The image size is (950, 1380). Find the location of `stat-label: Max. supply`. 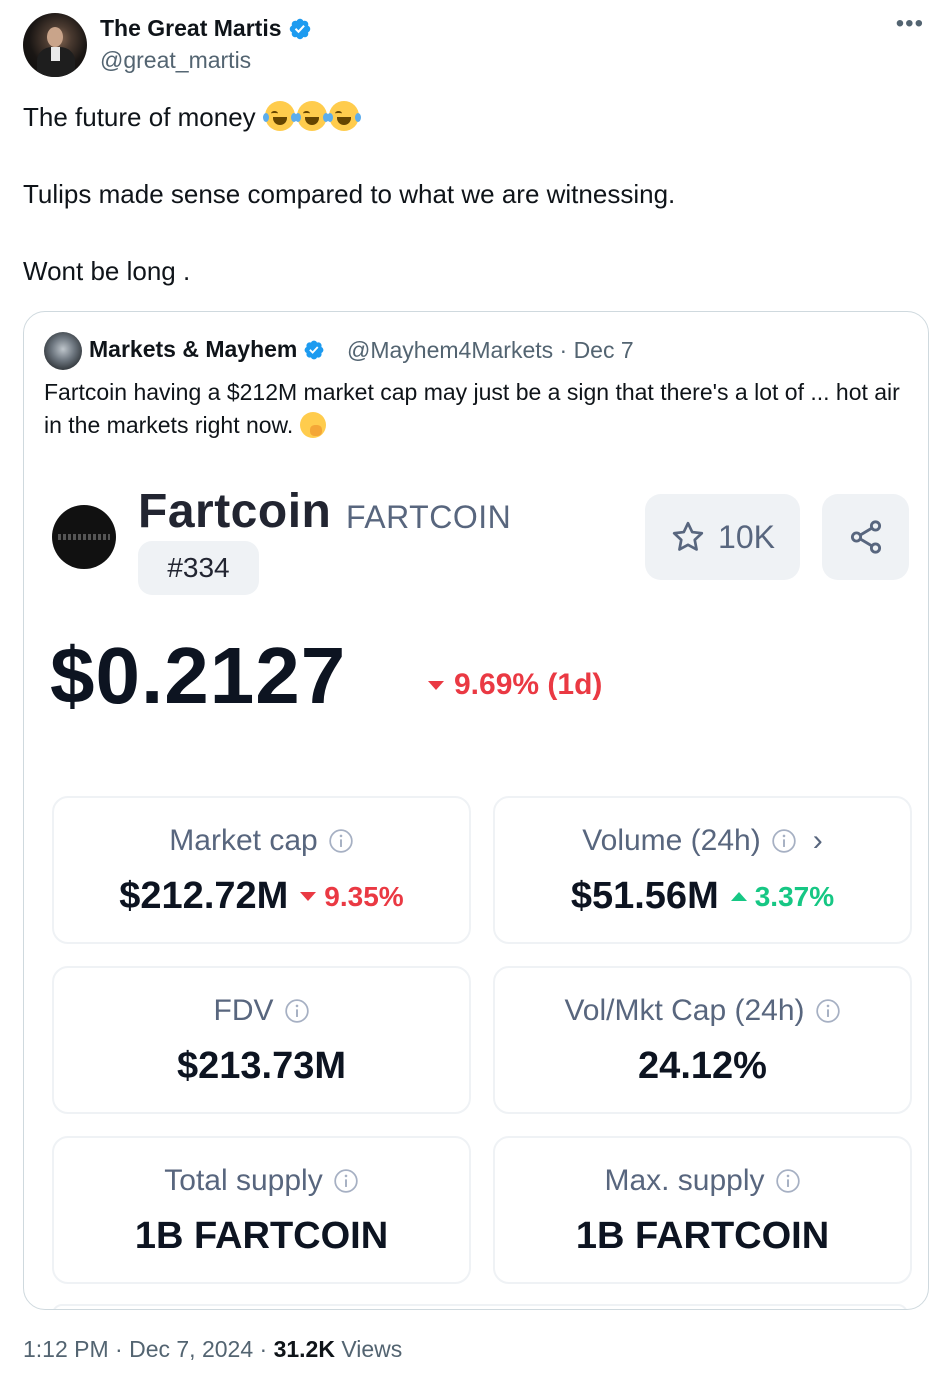

stat-label: Max. supply is located at coordinates (684, 1180).